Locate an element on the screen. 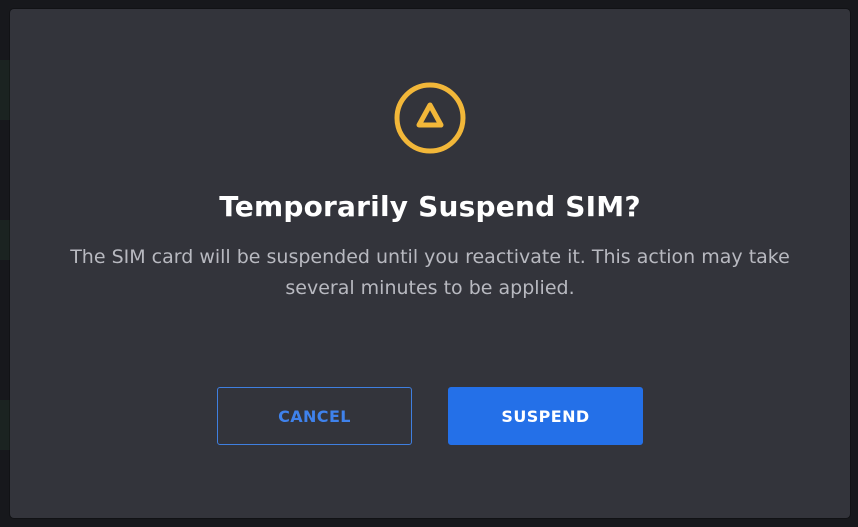  cancel-button: CANCEL is located at coordinates (314, 416).